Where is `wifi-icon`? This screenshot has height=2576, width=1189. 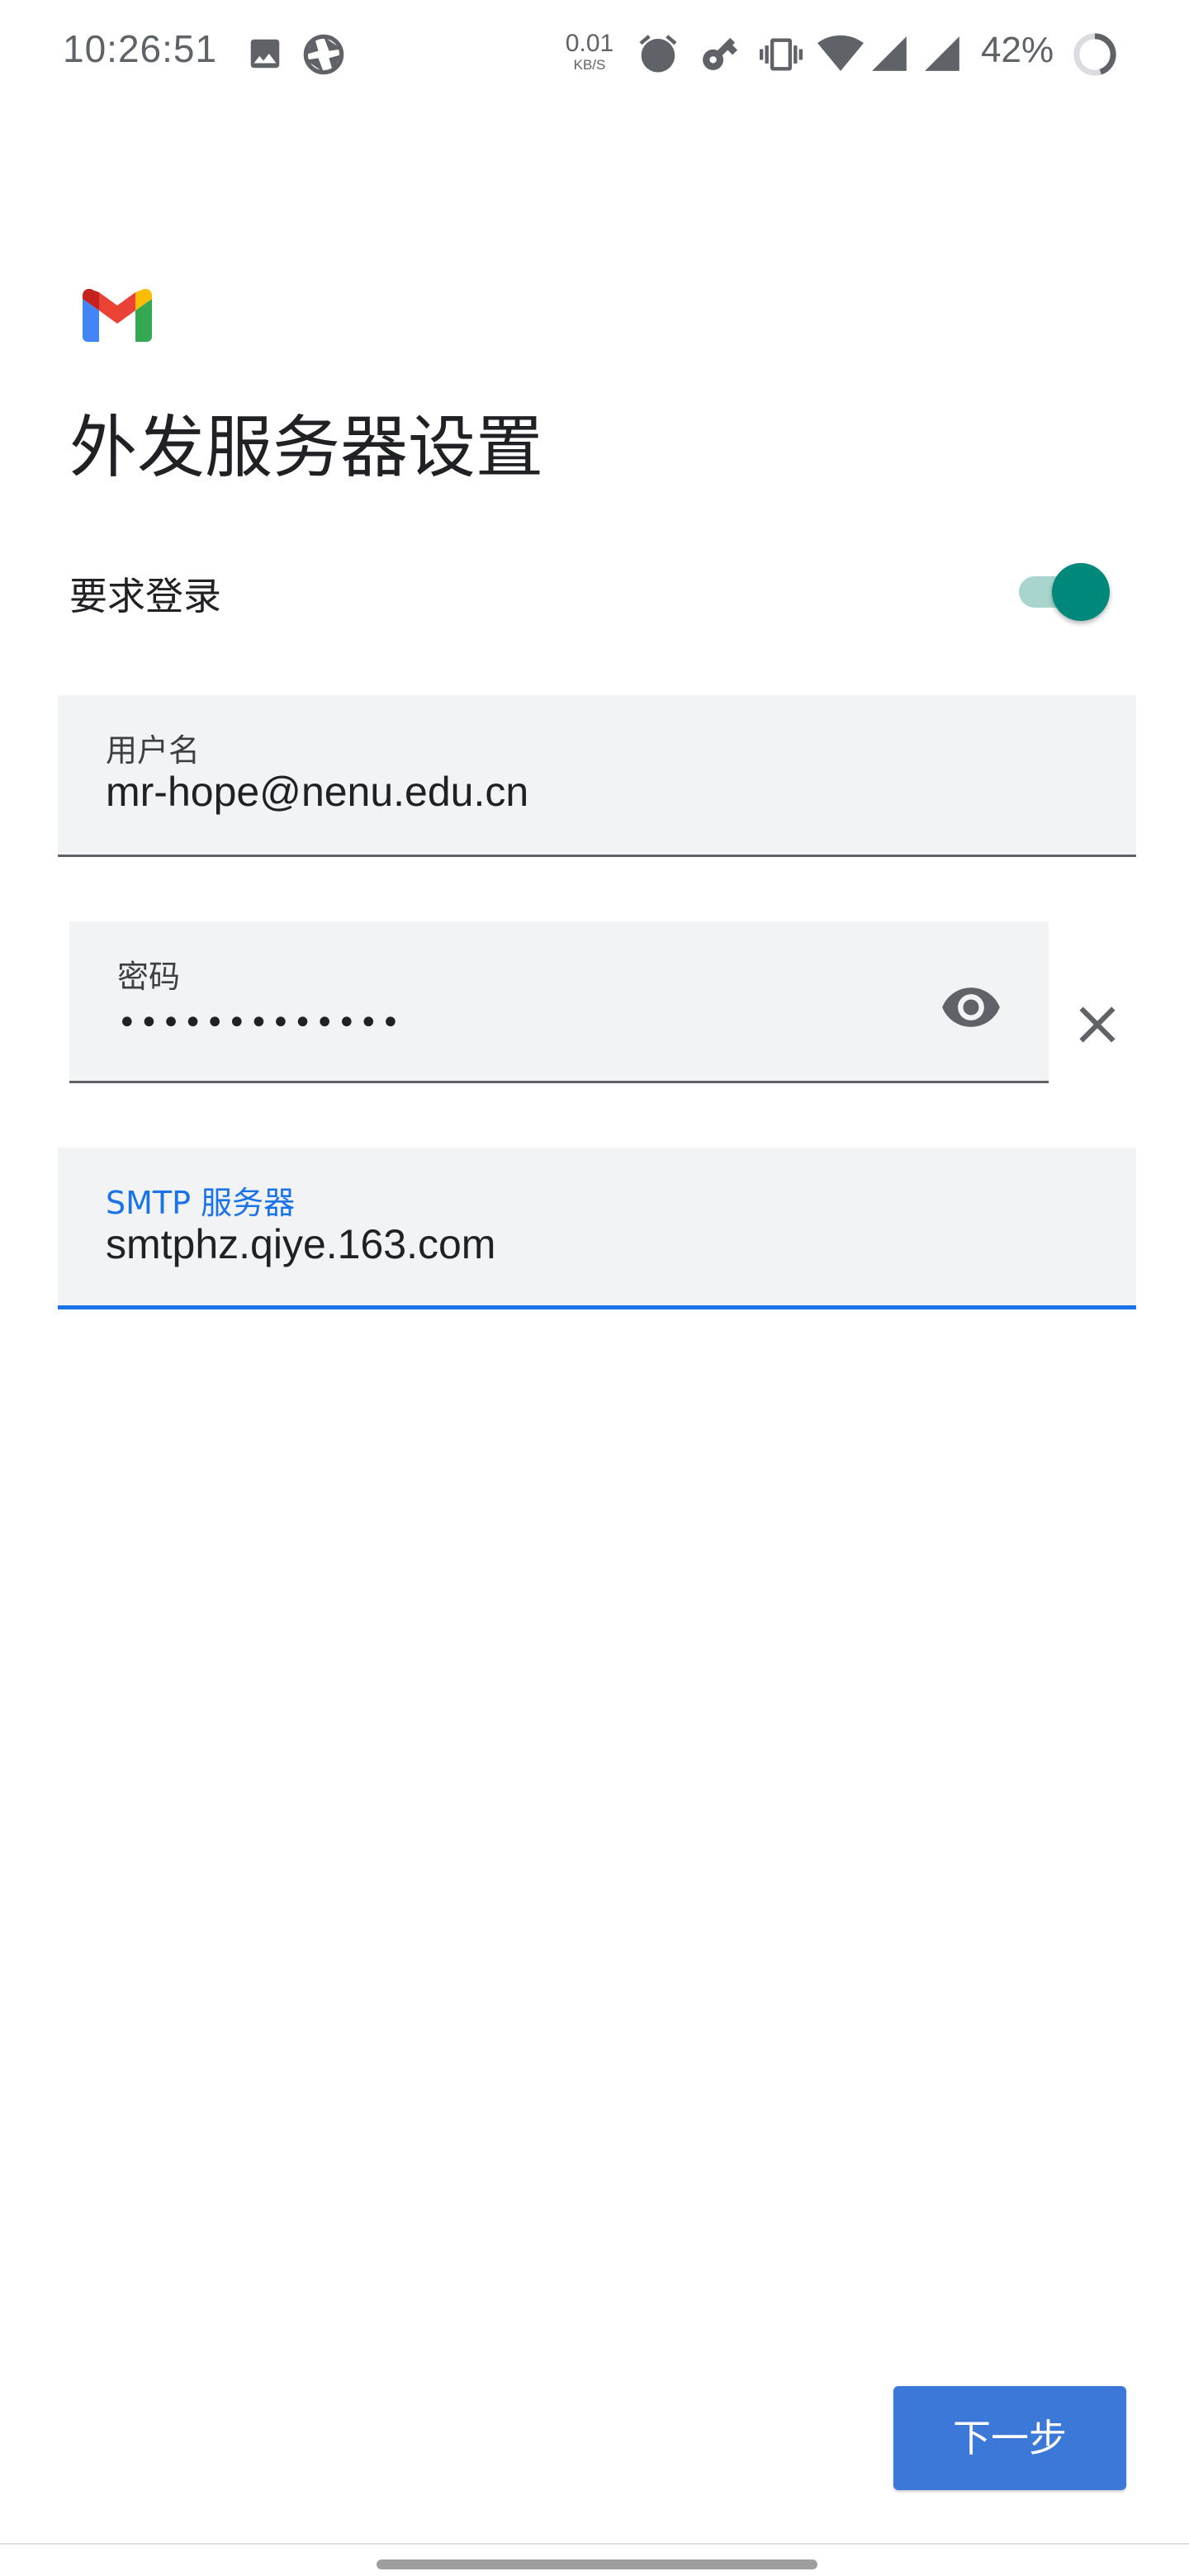 wifi-icon is located at coordinates (840, 53).